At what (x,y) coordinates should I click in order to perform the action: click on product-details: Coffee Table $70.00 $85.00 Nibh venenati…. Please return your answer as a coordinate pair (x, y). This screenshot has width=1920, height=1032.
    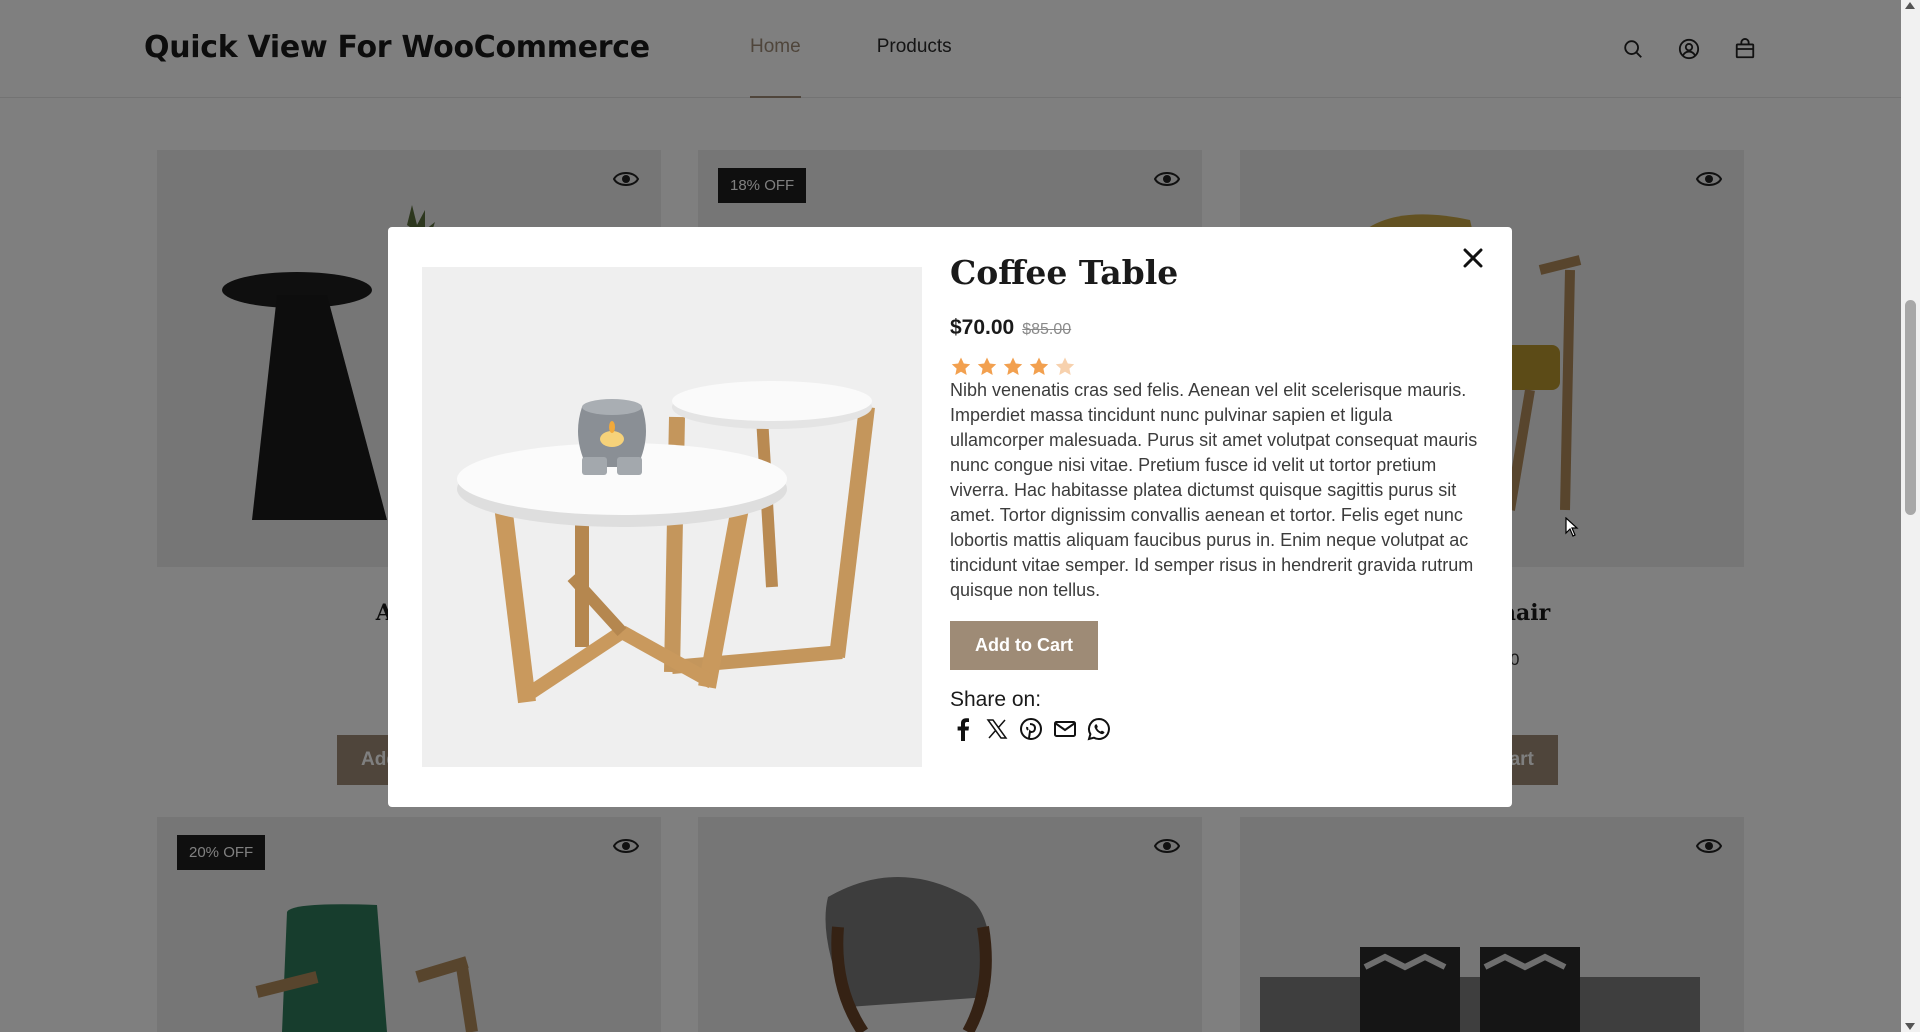
    Looking at the image, I should click on (1220, 497).